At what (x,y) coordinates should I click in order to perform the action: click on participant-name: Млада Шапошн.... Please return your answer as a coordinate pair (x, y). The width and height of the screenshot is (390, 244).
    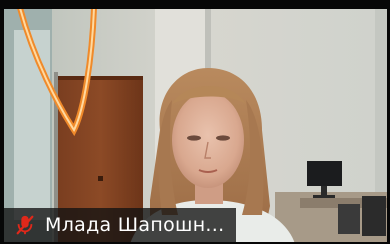
    Looking at the image, I should click on (135, 225).